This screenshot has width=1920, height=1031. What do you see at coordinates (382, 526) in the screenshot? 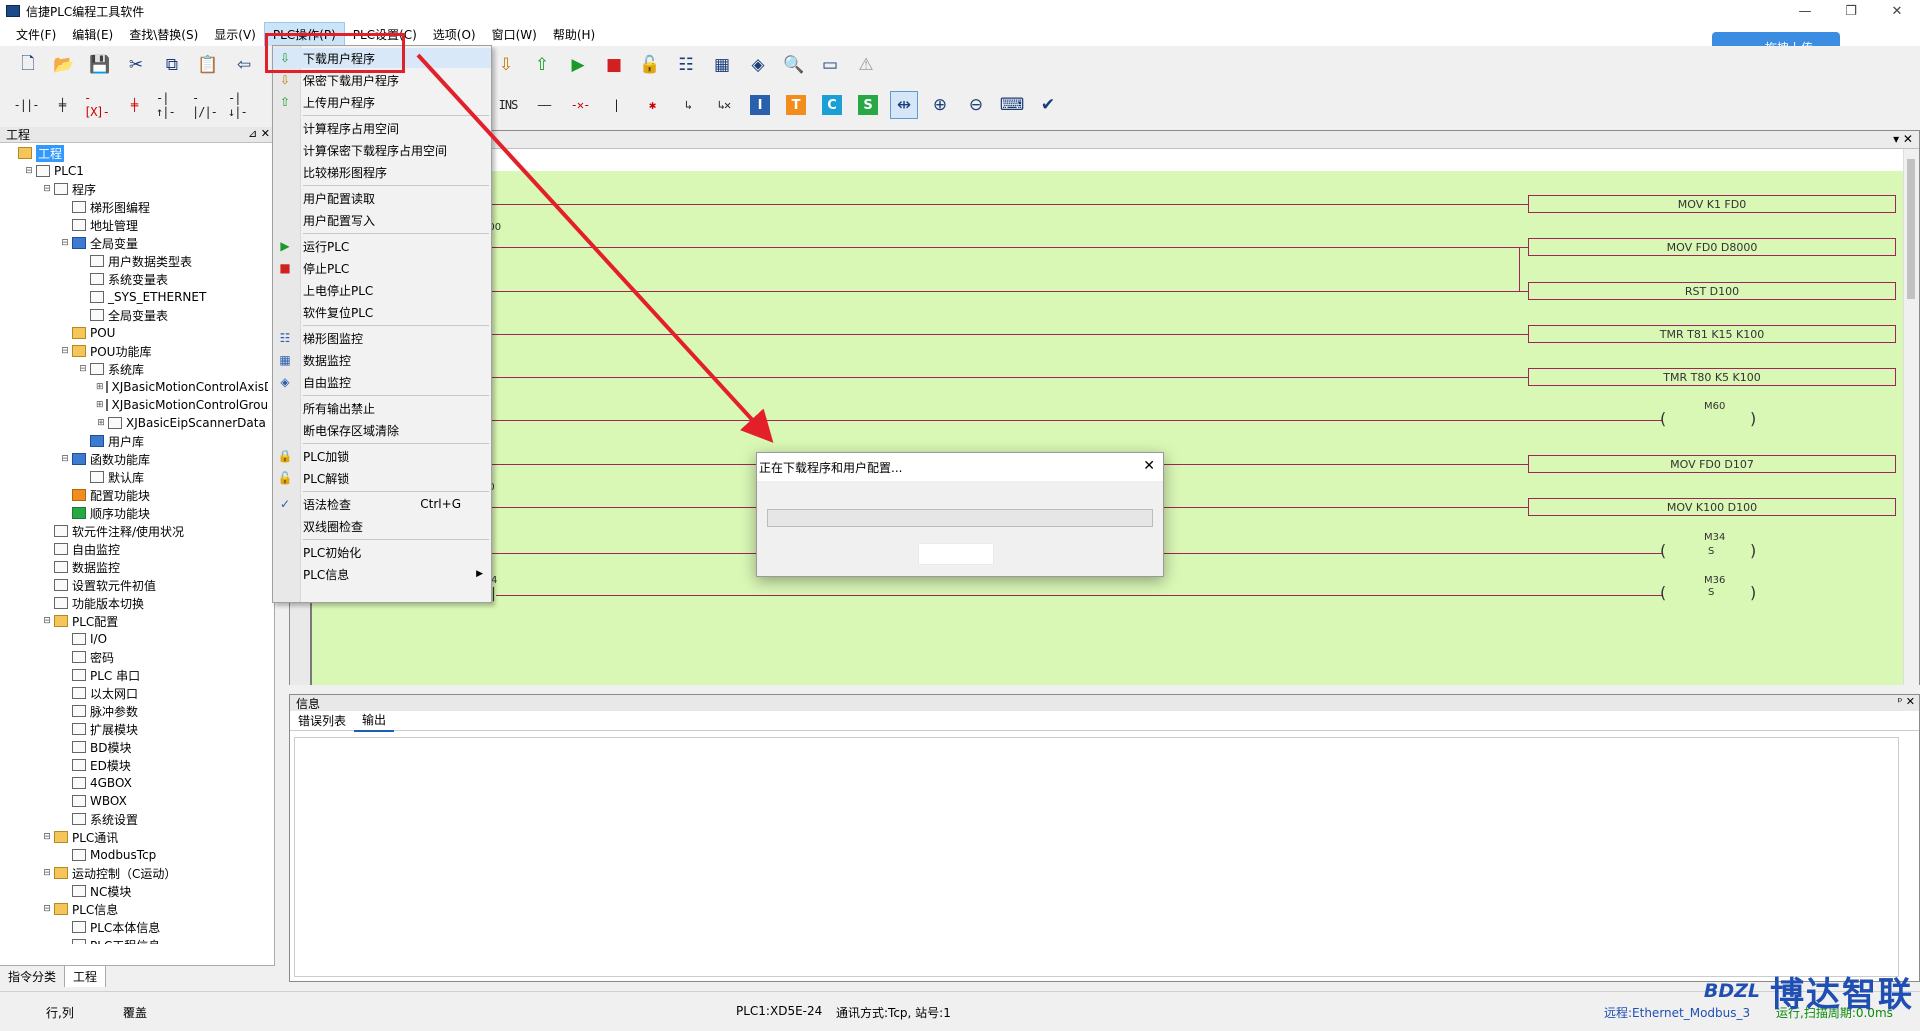
I see `menu-item: 双线圈检查` at bounding box center [382, 526].